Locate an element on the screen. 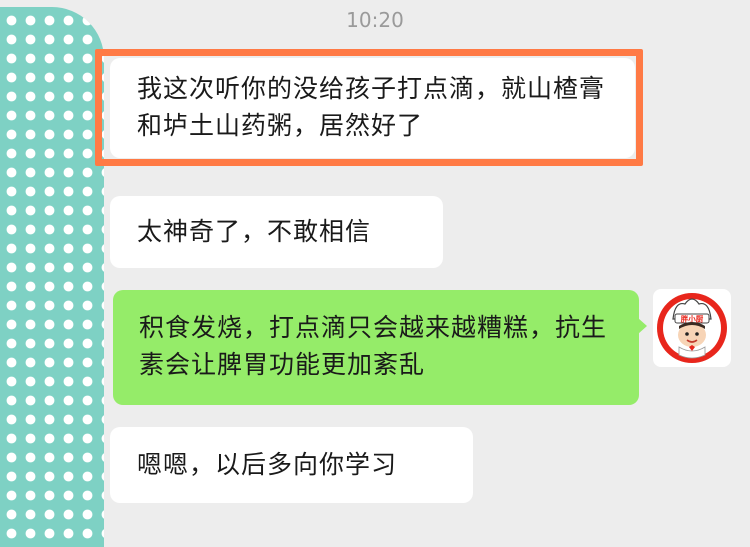 The width and height of the screenshot is (750, 547). message-text: 积食发烧，打点滴只会越来越糟糕，抗生素会让脾胃功能更加紊乱 is located at coordinates (373, 346).